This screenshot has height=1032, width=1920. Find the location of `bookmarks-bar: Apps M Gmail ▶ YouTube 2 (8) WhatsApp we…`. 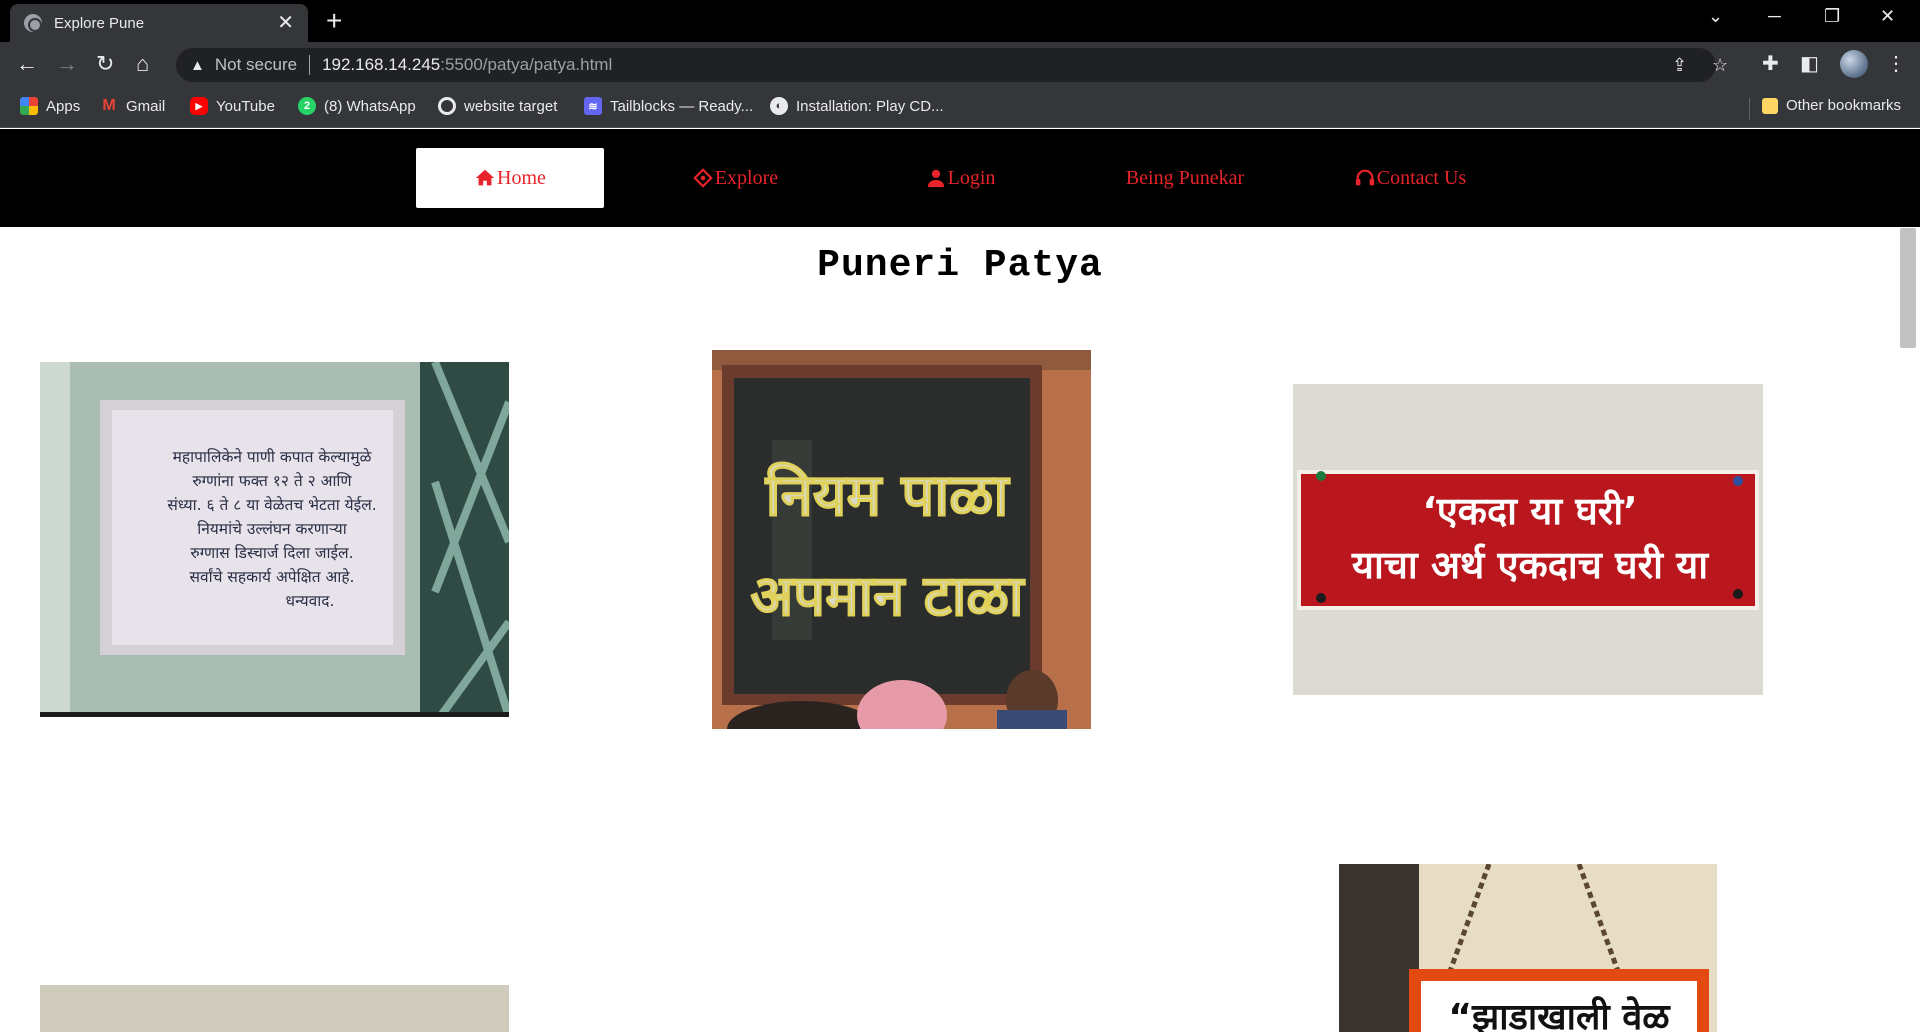

bookmarks-bar: Apps M Gmail ▶ YouTube 2 (8) WhatsApp we… is located at coordinates (960, 108).